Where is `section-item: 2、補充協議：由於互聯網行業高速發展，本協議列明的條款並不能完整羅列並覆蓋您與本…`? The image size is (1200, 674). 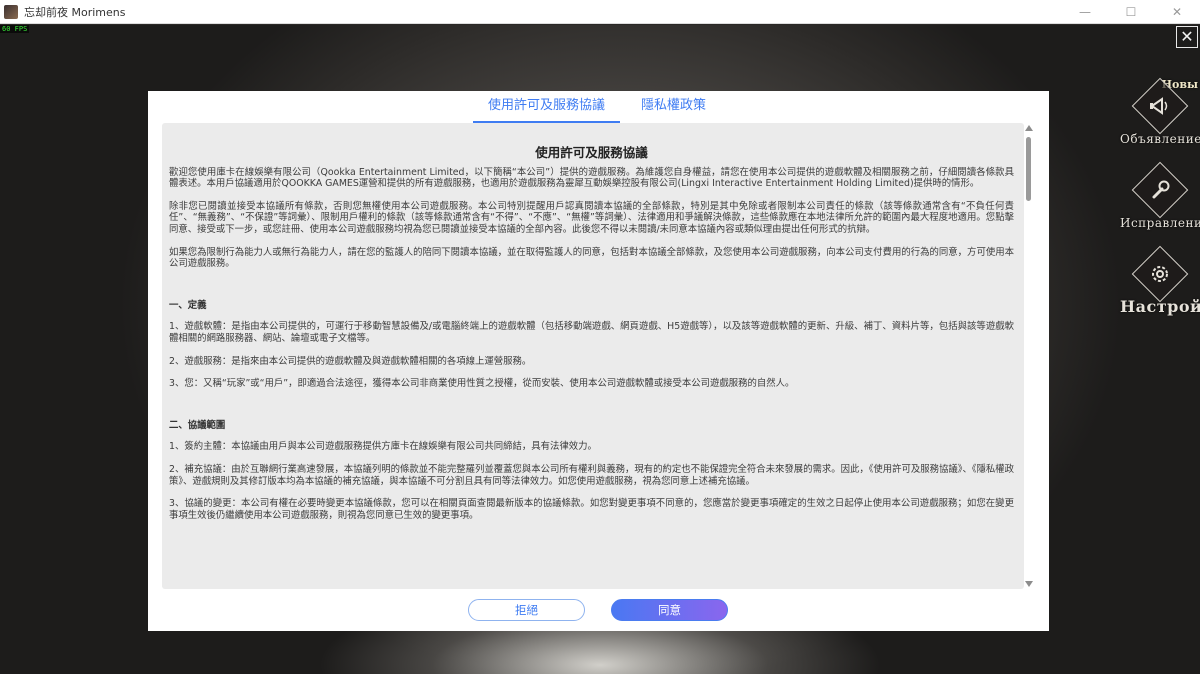 section-item: 2、補充協議：由於互聯網行業高速發展，本協議列明的條款並不能完整羅列並覆蓋您與本… is located at coordinates (592, 475).